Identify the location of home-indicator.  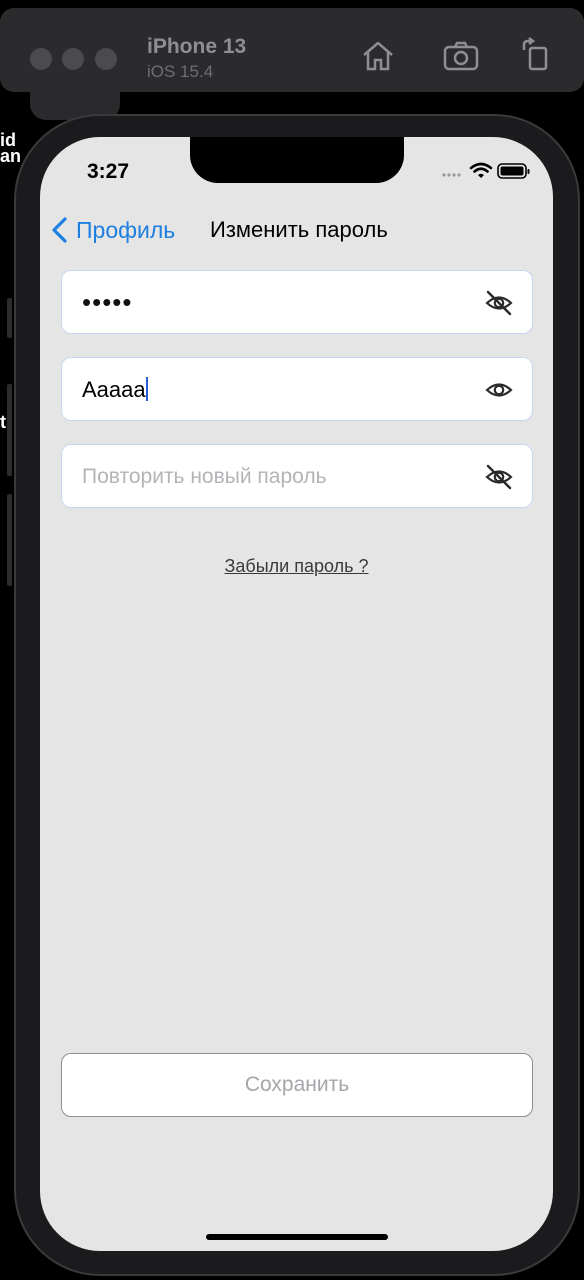
(297, 1237).